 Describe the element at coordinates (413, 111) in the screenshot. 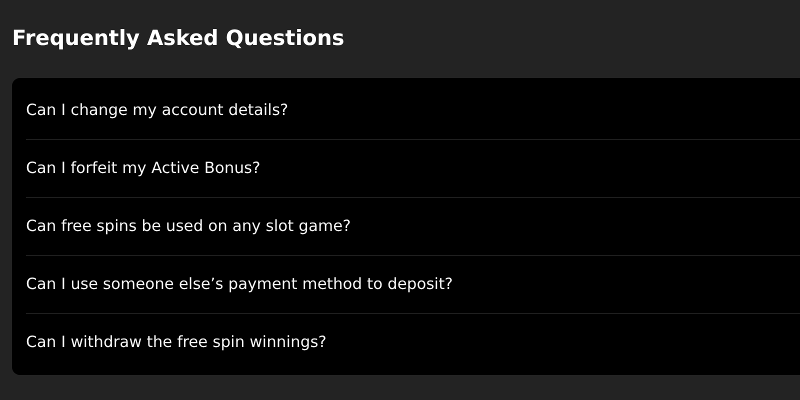

I see `faq-question: Can I change my account details?` at that location.